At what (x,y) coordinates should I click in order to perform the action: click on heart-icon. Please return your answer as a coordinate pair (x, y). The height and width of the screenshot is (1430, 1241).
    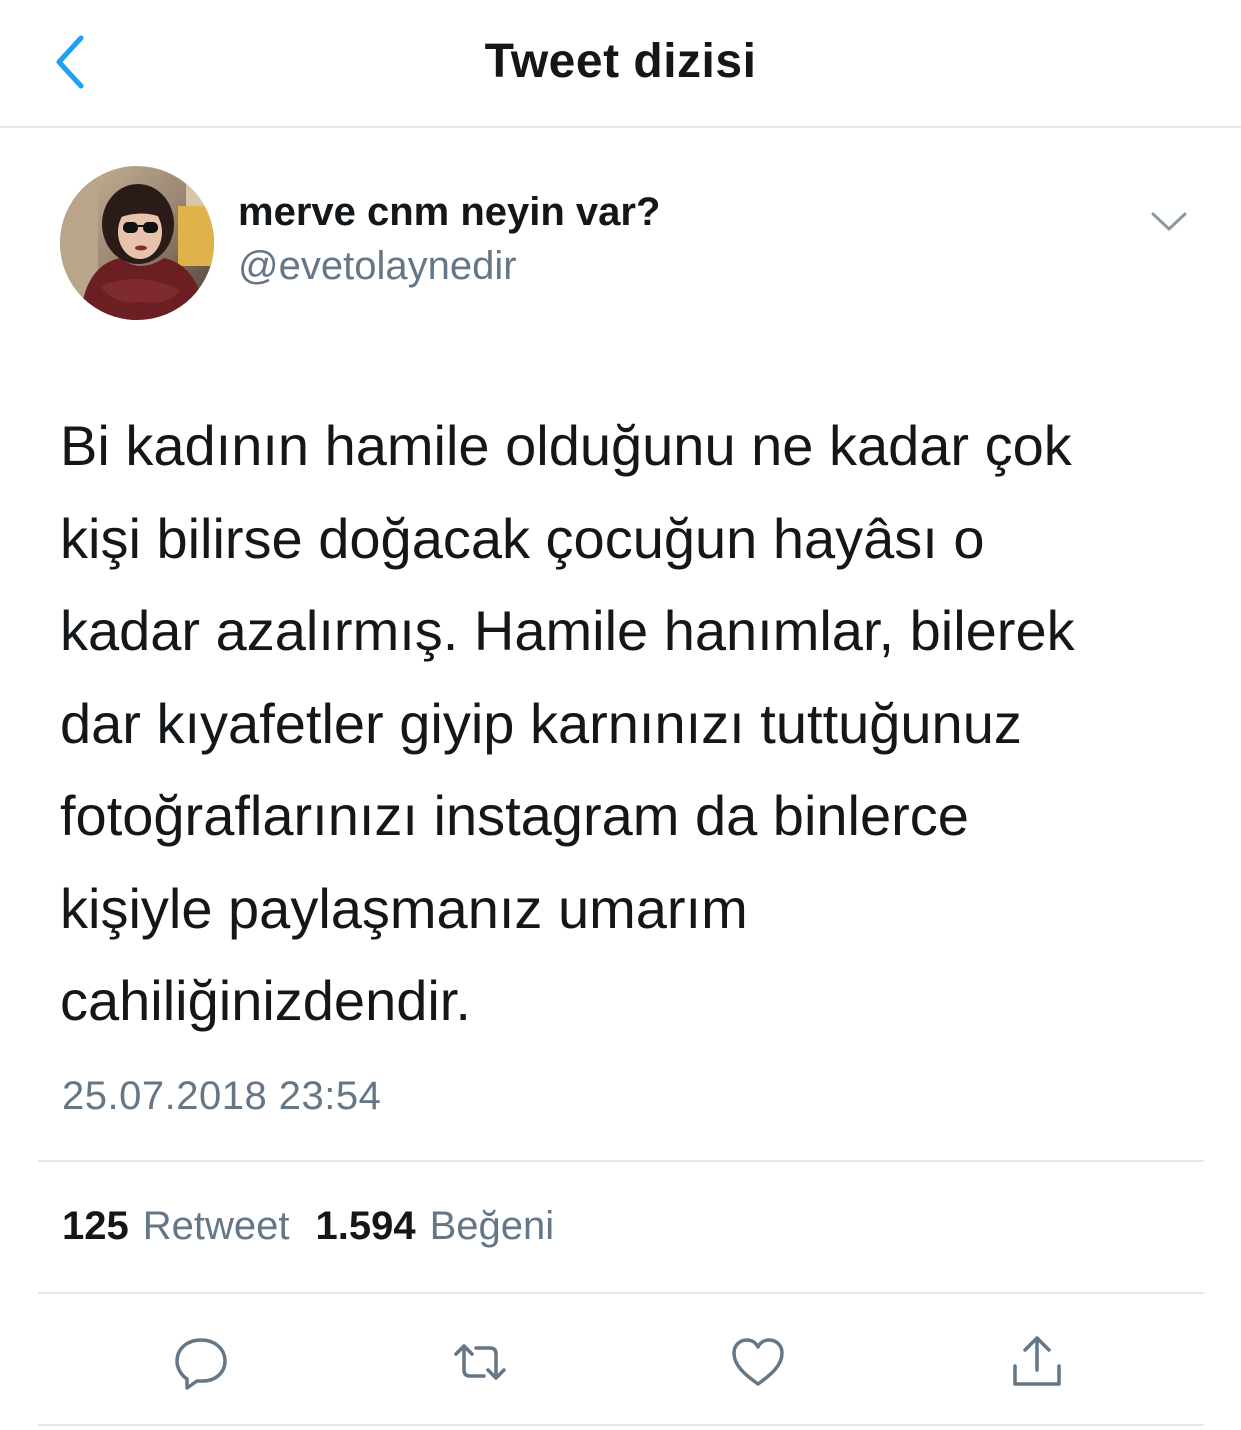
    Looking at the image, I should click on (758, 1362).